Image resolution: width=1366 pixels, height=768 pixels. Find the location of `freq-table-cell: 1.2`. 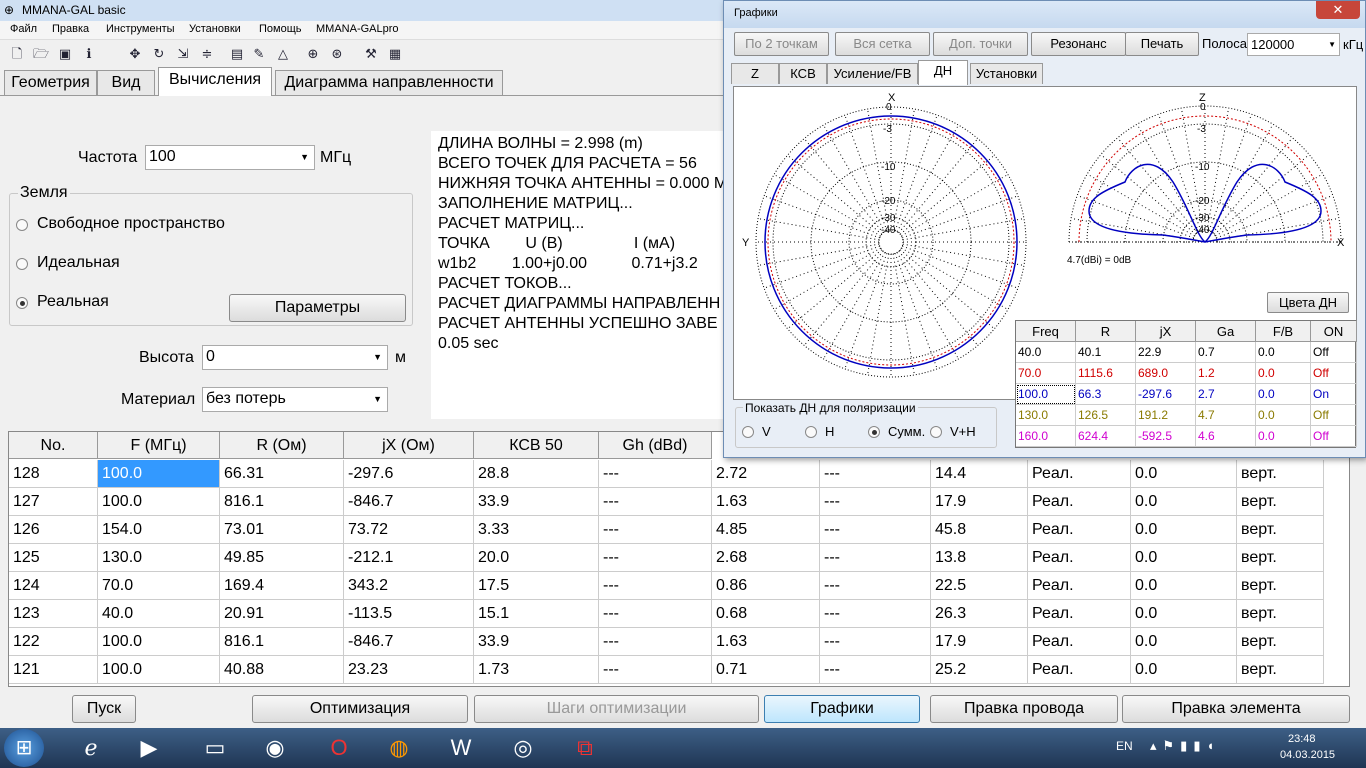

freq-table-cell: 1.2 is located at coordinates (1226, 373).